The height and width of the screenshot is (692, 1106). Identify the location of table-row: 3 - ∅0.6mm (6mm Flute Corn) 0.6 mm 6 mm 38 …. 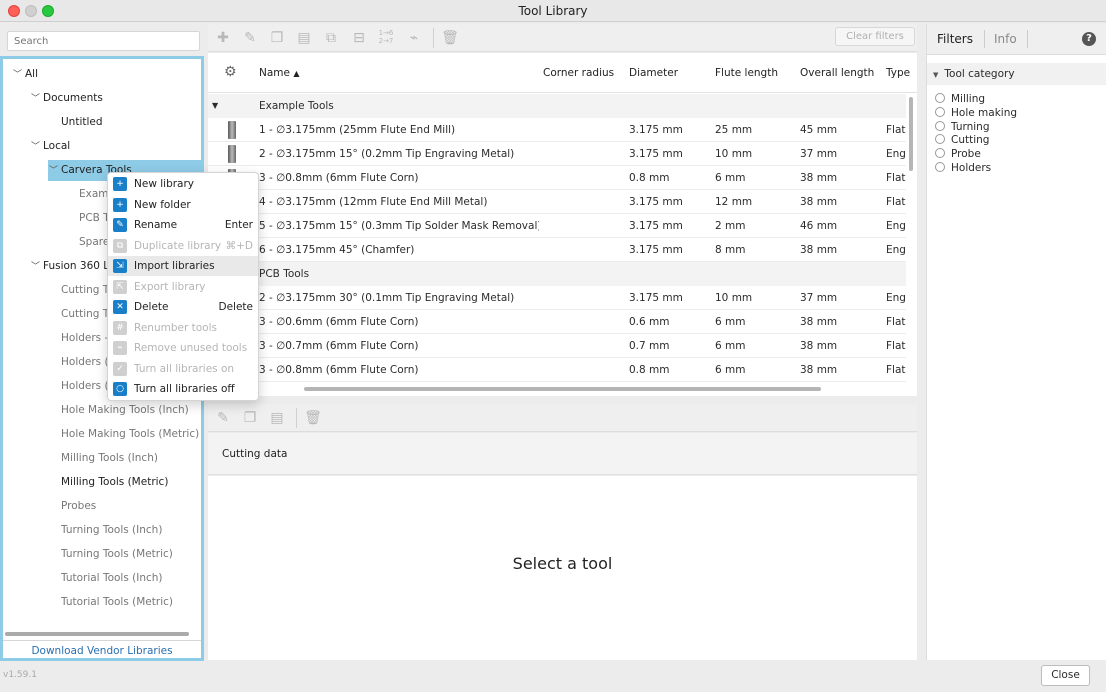
(557, 322).